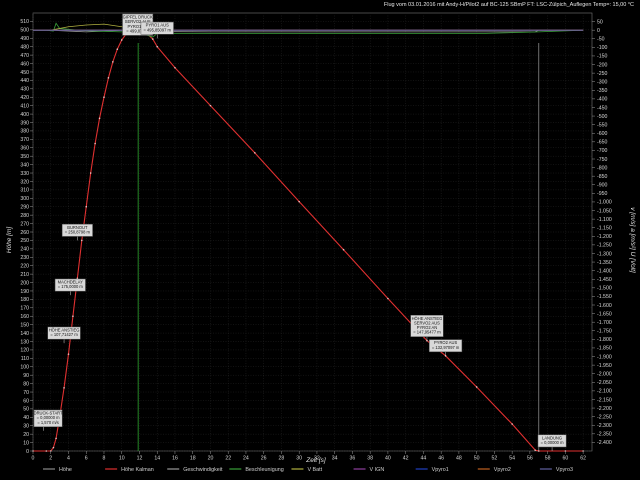 Image resolution: width=640 pixels, height=480 pixels. I want to click on y-right-tick-label: -250, so click(602, 74).